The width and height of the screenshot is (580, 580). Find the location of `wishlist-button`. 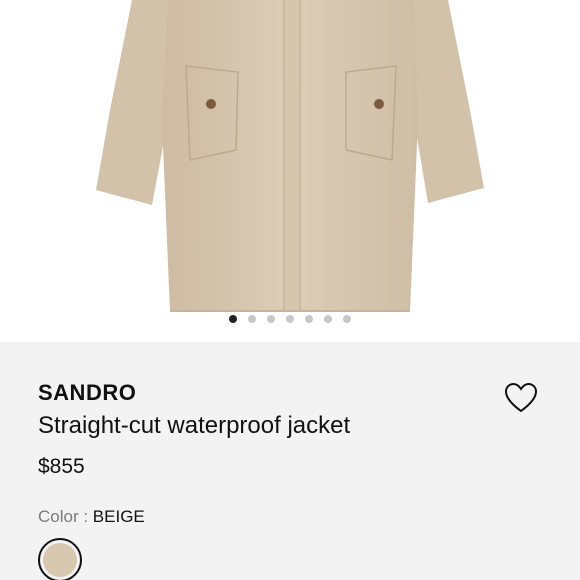

wishlist-button is located at coordinates (521, 398).